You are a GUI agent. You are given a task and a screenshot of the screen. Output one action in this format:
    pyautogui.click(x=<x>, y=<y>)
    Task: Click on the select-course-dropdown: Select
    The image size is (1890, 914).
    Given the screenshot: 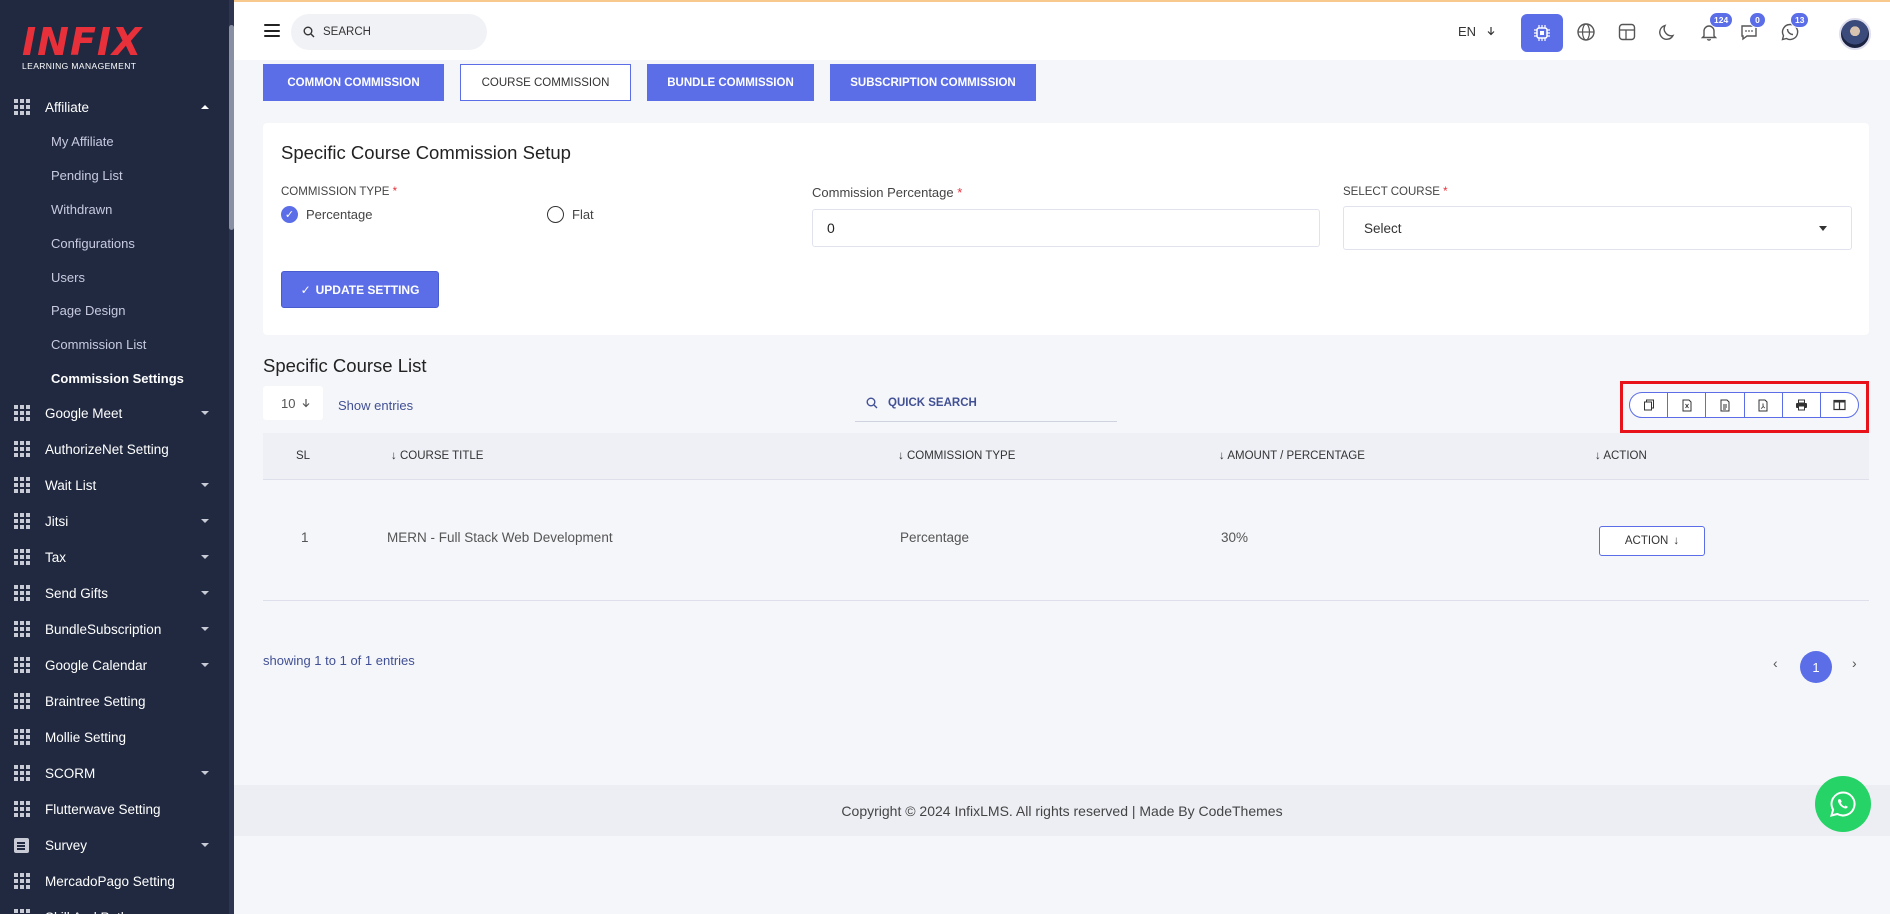 What is the action you would take?
    pyautogui.click(x=1597, y=228)
    